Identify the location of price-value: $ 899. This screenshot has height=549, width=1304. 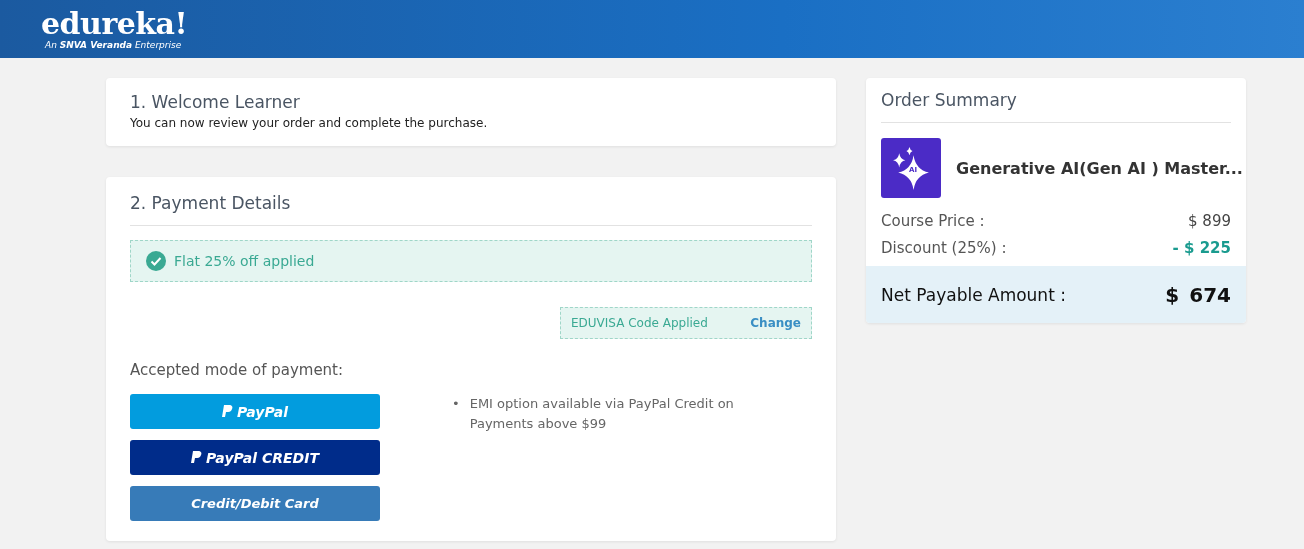
(1209, 221).